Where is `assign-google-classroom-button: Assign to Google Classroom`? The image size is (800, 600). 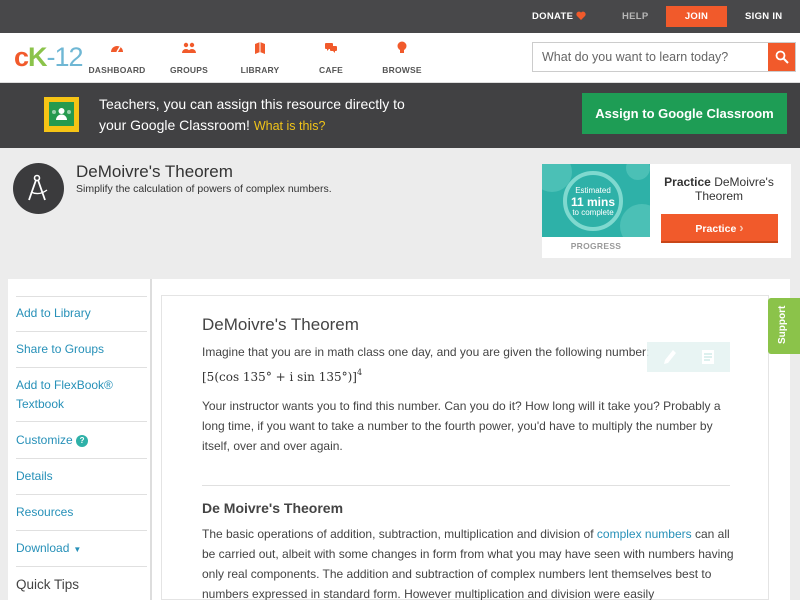
assign-google-classroom-button: Assign to Google Classroom is located at coordinates (684, 113).